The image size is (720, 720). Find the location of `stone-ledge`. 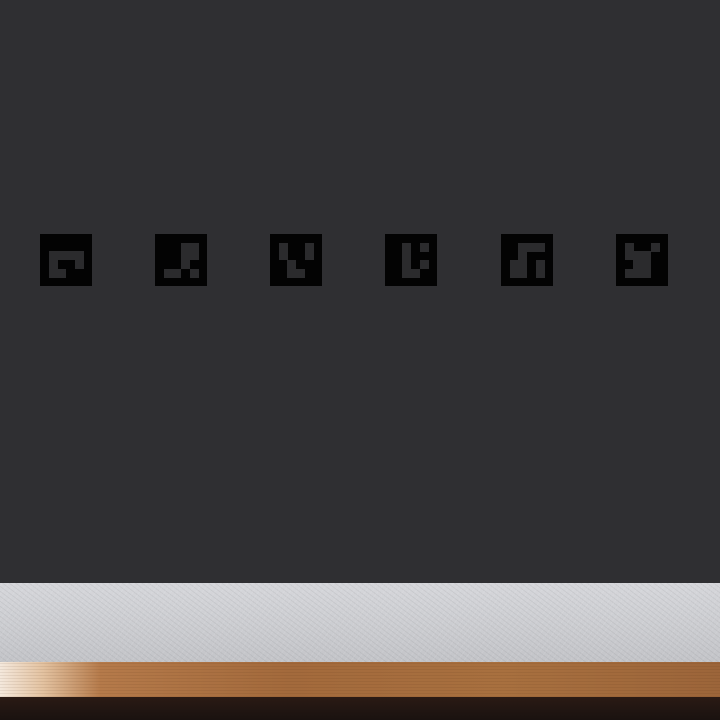

stone-ledge is located at coordinates (360, 622).